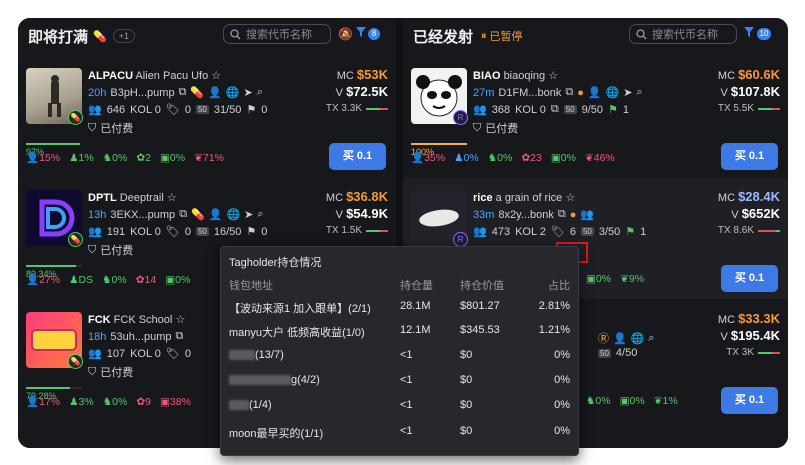 The height and width of the screenshot is (465, 805). What do you see at coordinates (484, 214) in the screenshot?
I see `token-age: 33m` at bounding box center [484, 214].